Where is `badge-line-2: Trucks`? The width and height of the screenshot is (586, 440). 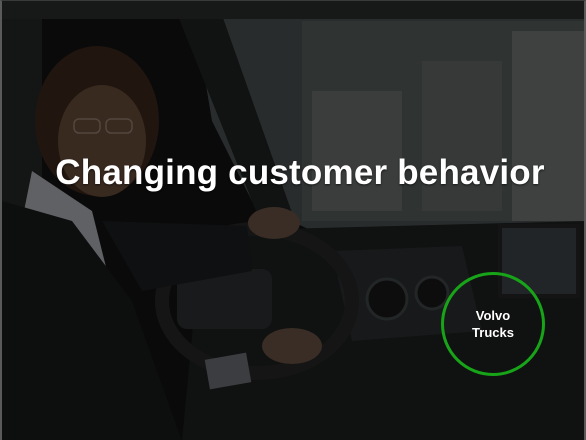 badge-line-2: Trucks is located at coordinates (493, 332).